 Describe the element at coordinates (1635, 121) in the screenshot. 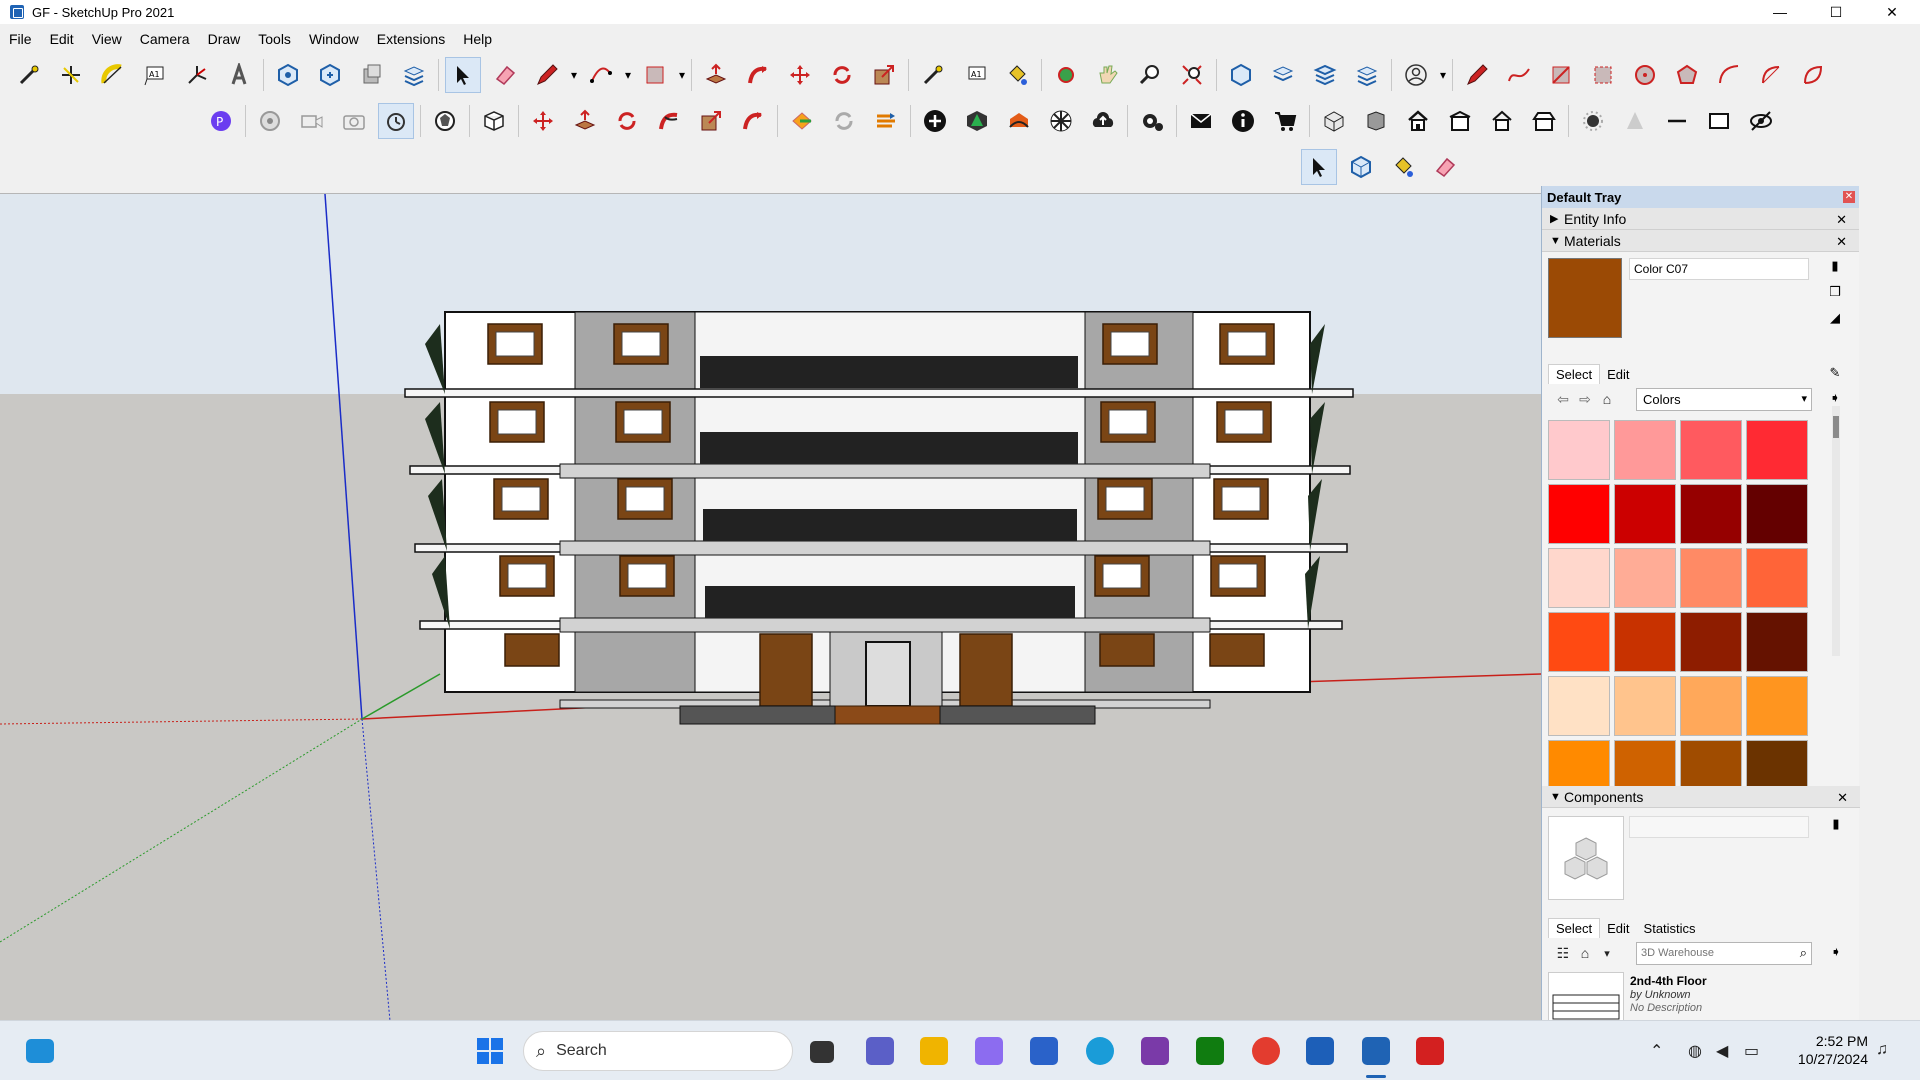

I see `fog-icon` at that location.